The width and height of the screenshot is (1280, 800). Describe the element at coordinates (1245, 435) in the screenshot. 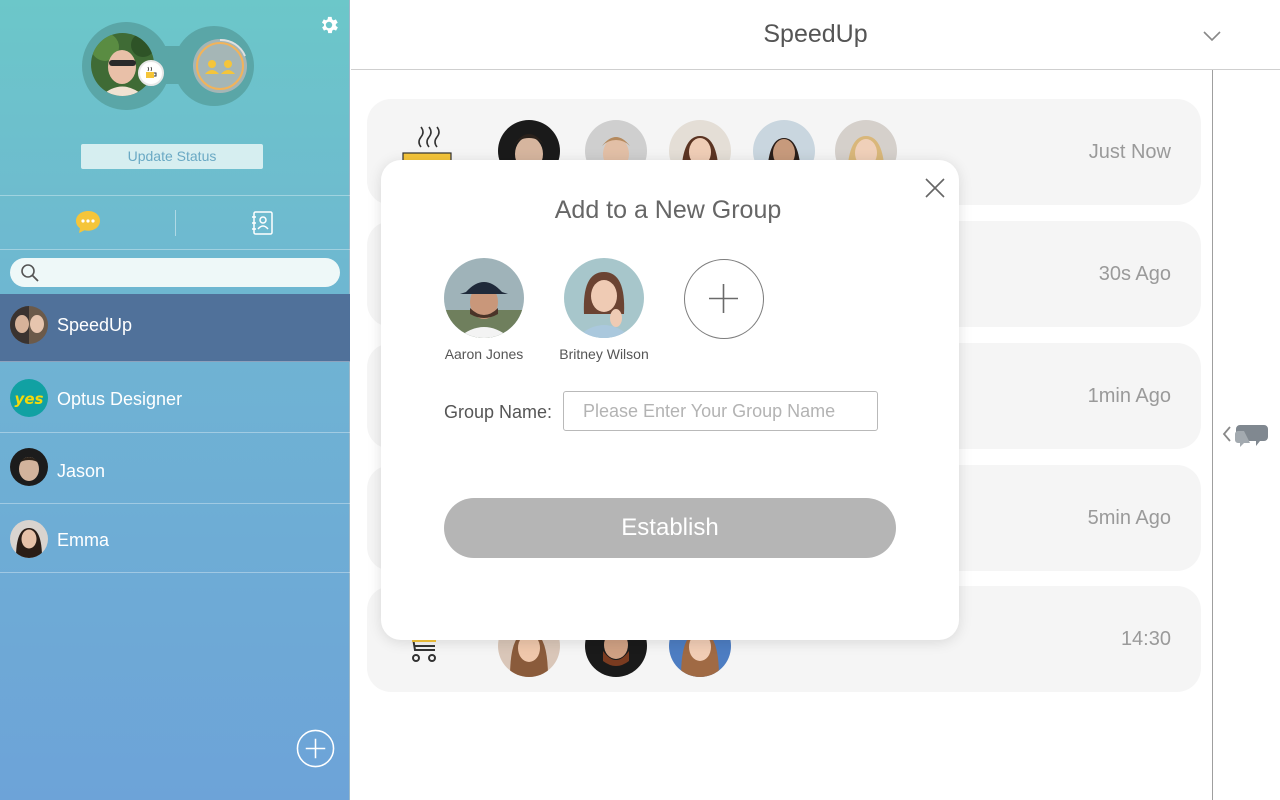

I see `collapse-chat-panel-icon` at that location.